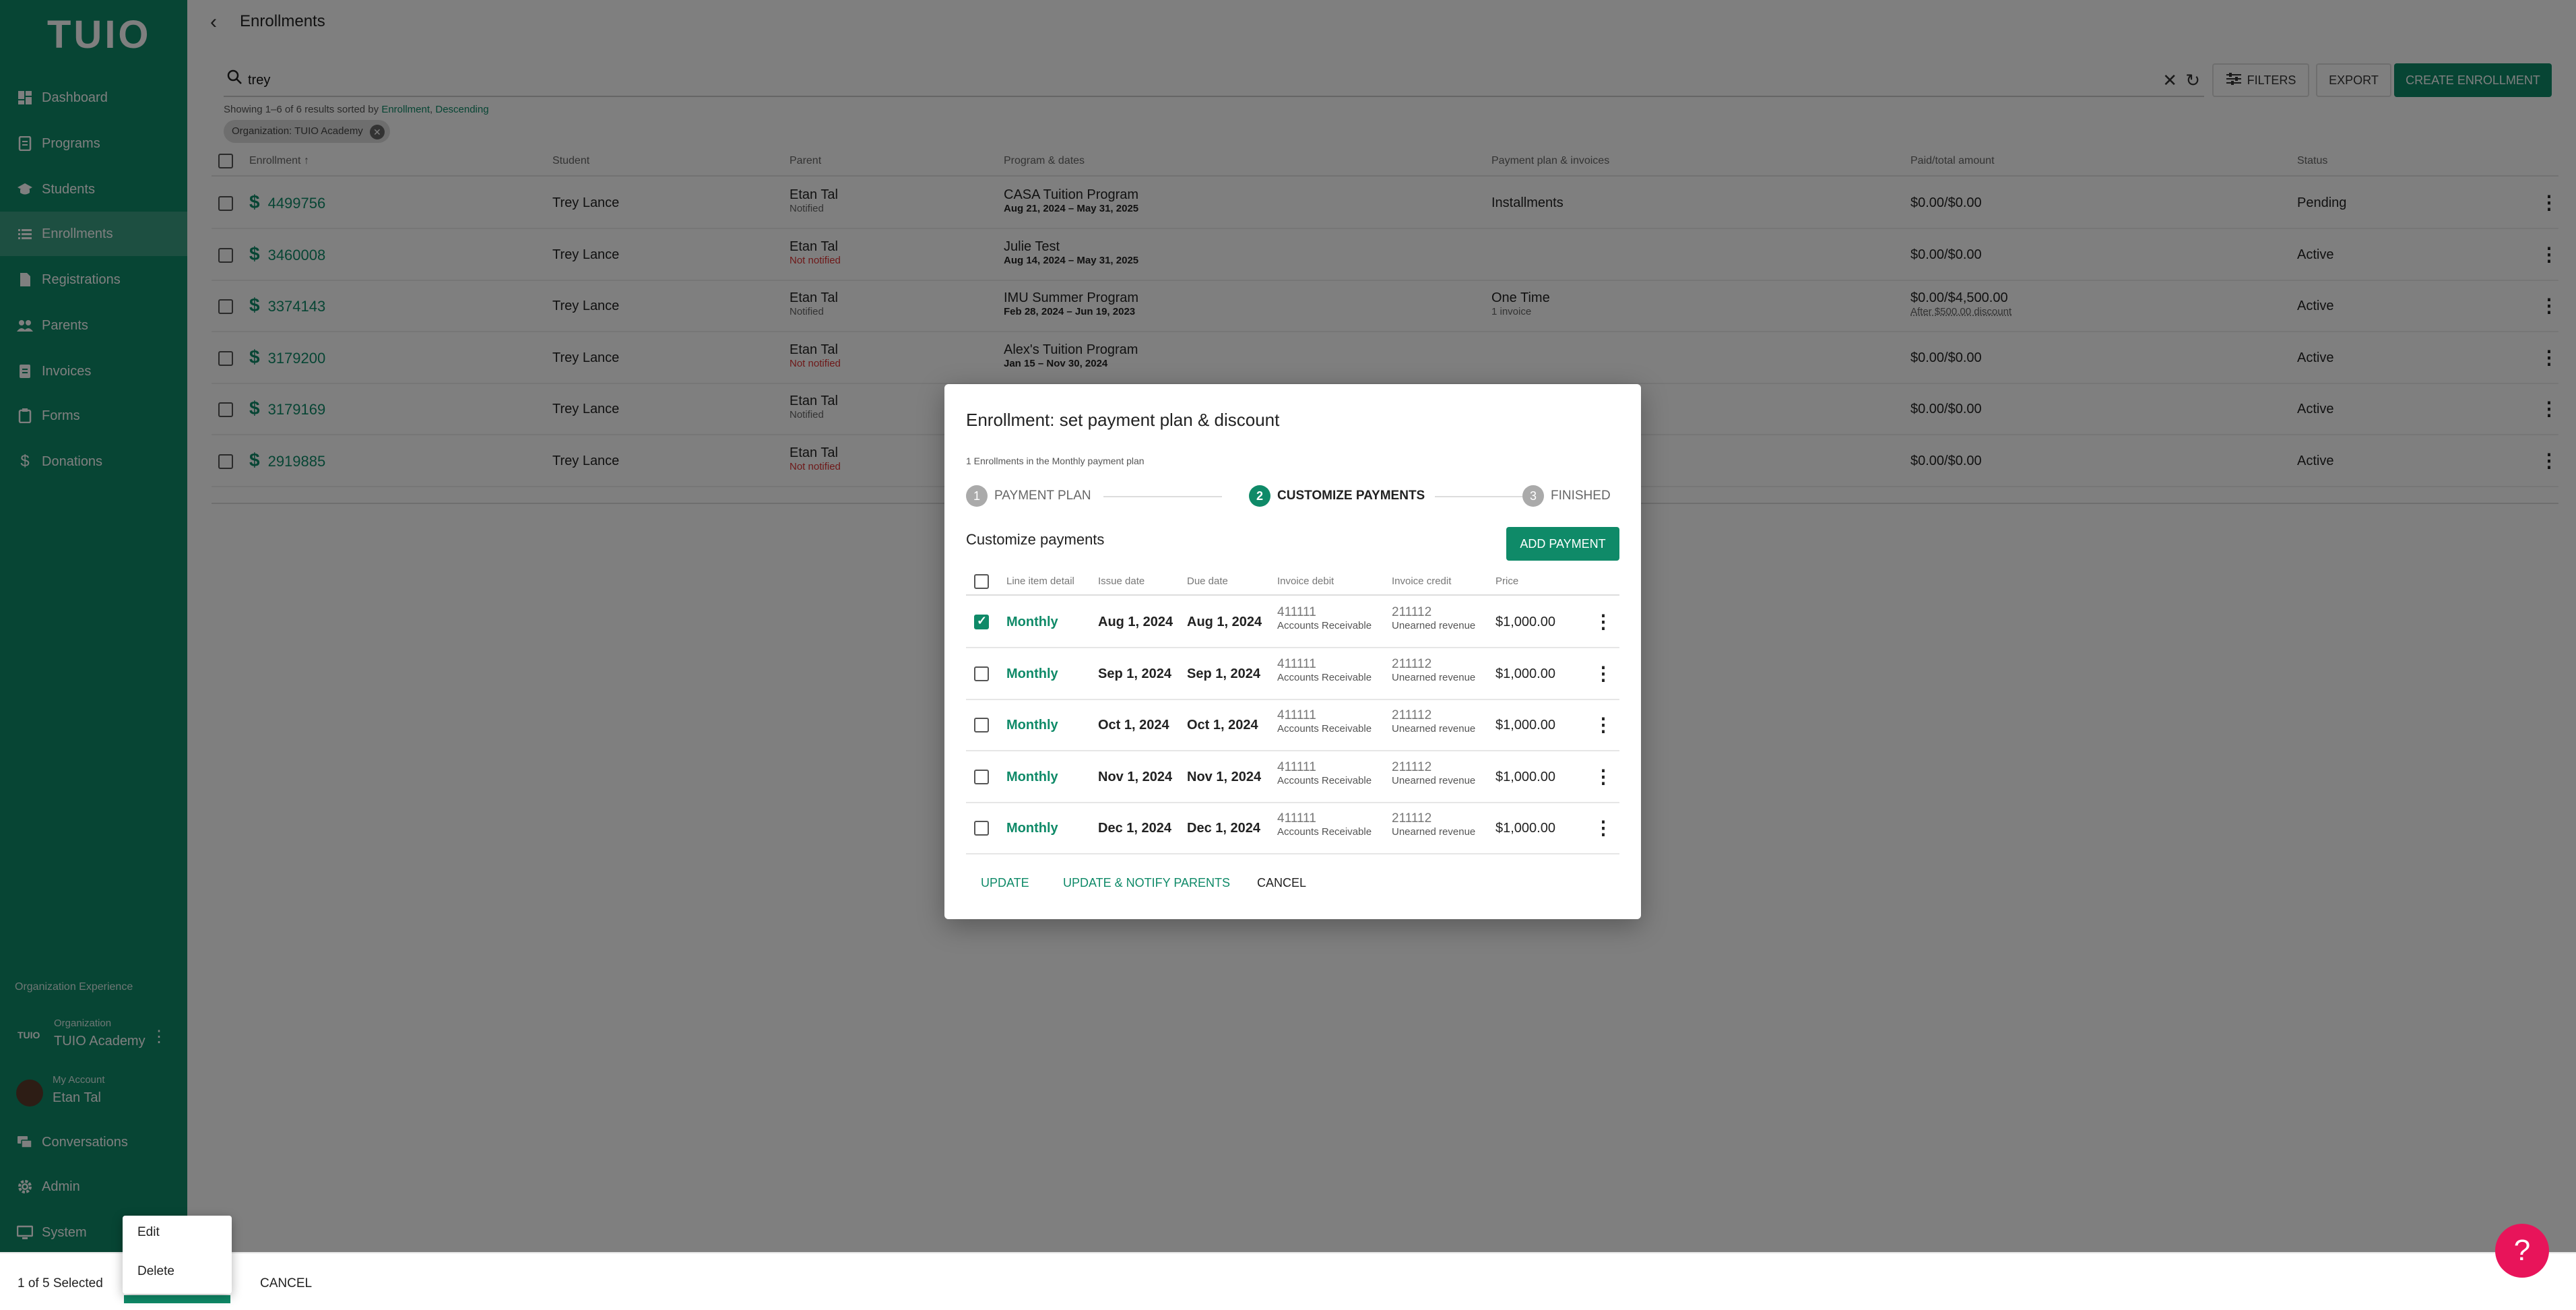  What do you see at coordinates (1036, 539) in the screenshot?
I see `section-title: Customize payments` at bounding box center [1036, 539].